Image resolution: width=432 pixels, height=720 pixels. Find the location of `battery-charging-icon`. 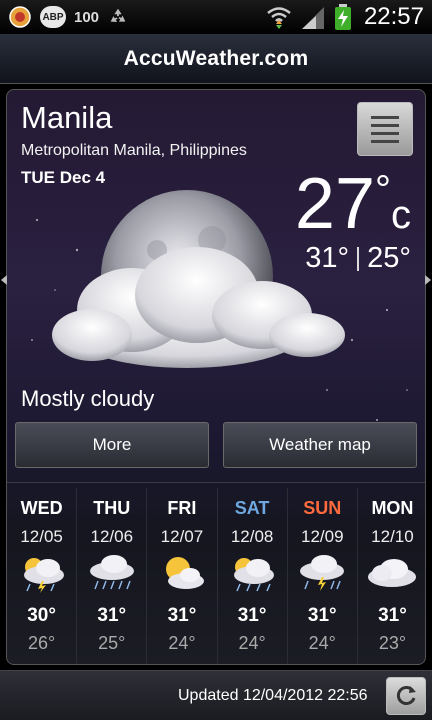

battery-charging-icon is located at coordinates (343, 17).